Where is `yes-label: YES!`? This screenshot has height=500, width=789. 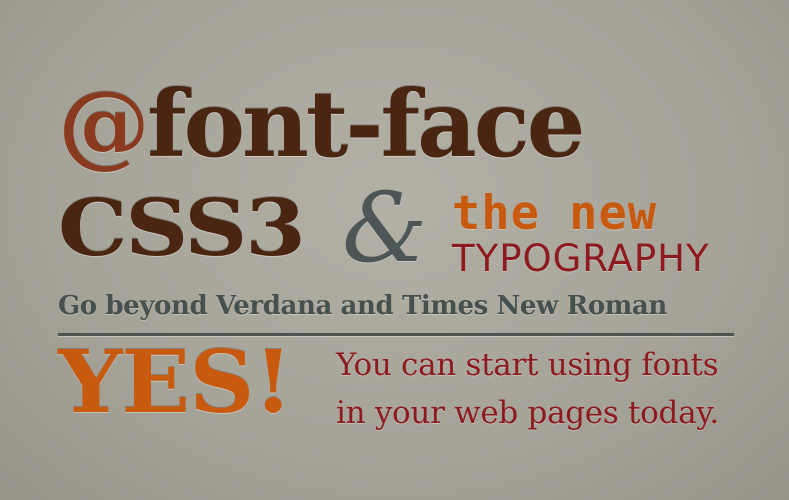 yes-label: YES! is located at coordinates (175, 382).